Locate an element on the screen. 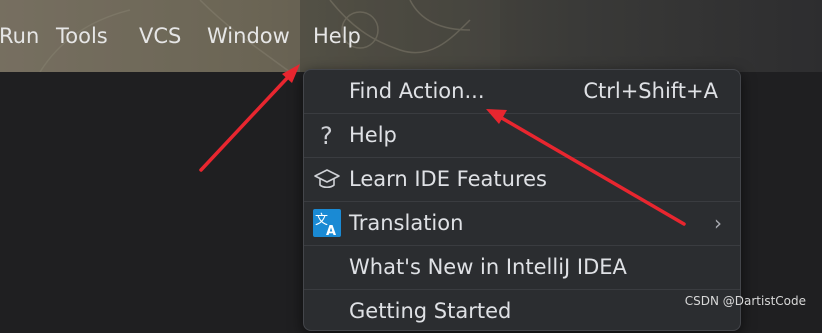  menu-item-translation: 文 A Translation › is located at coordinates (522, 223).